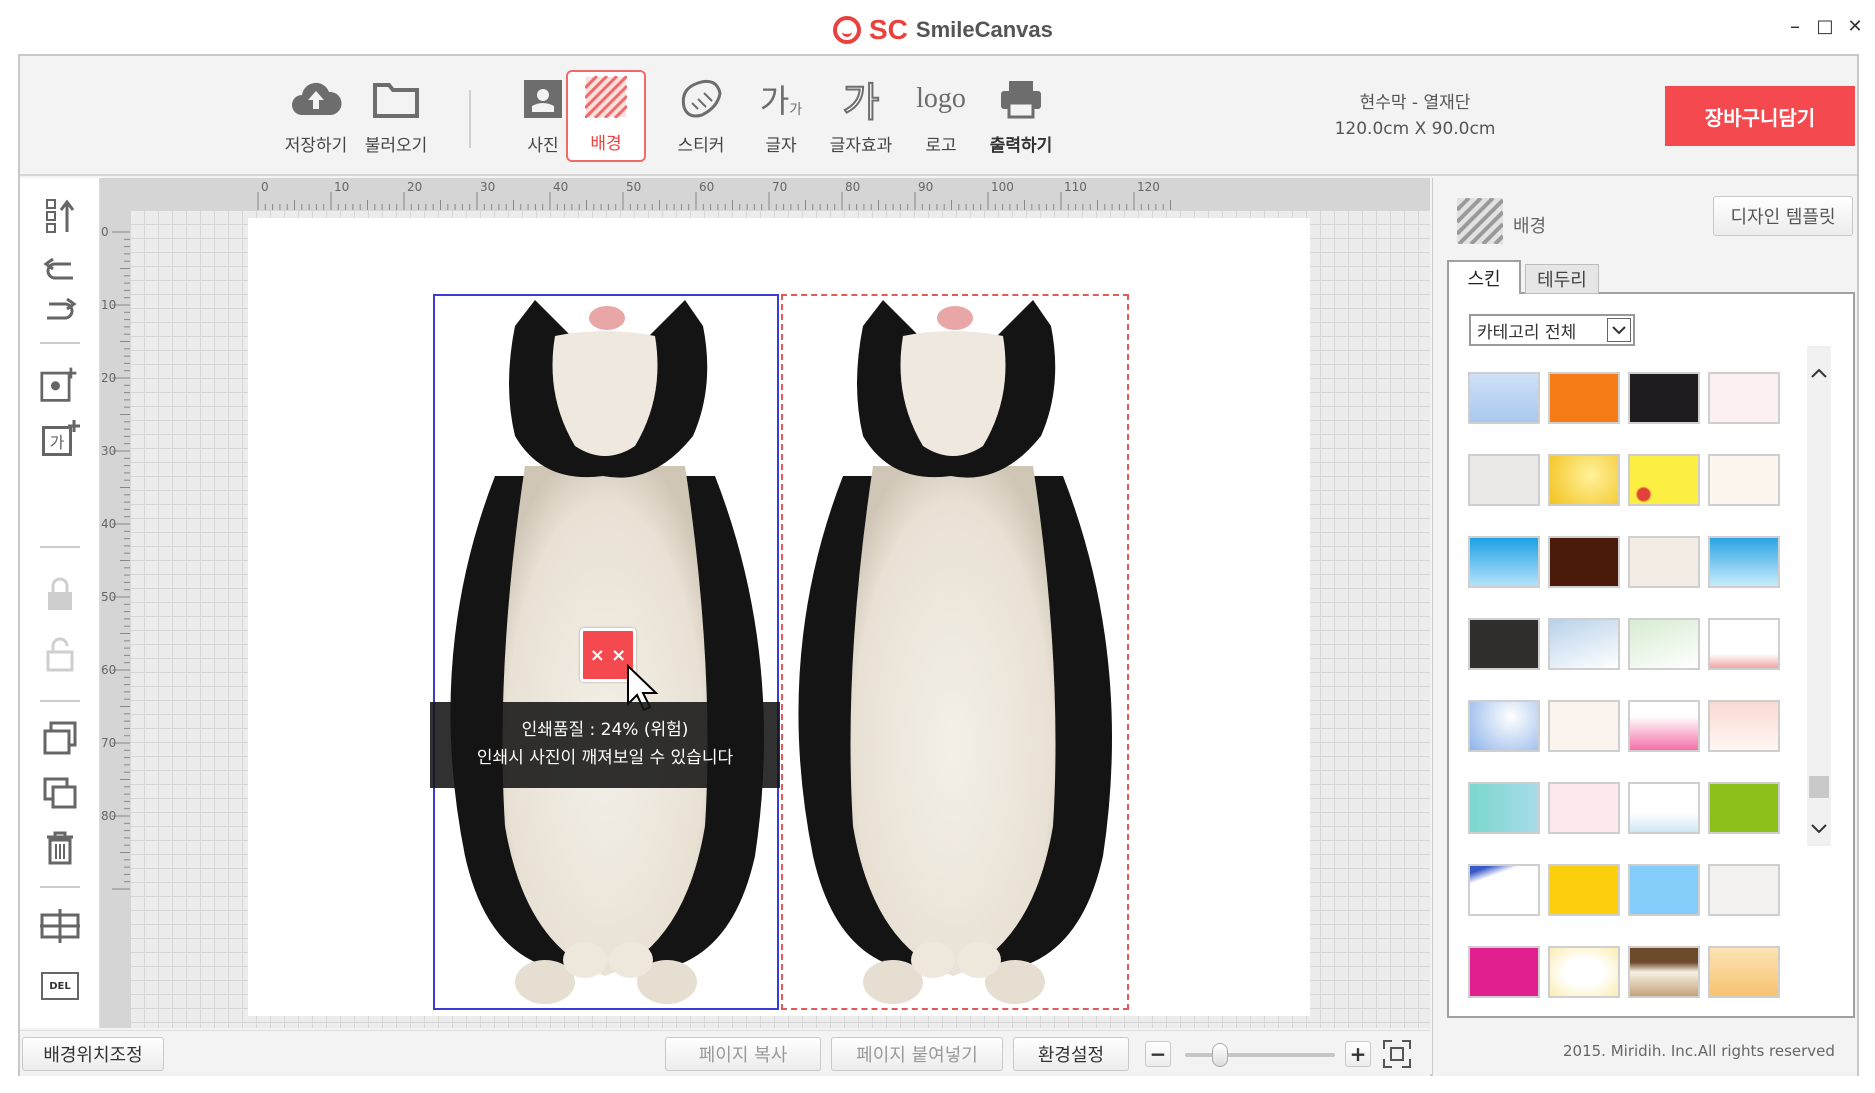  Describe the element at coordinates (60, 310) in the screenshot. I see `redo-button` at that location.